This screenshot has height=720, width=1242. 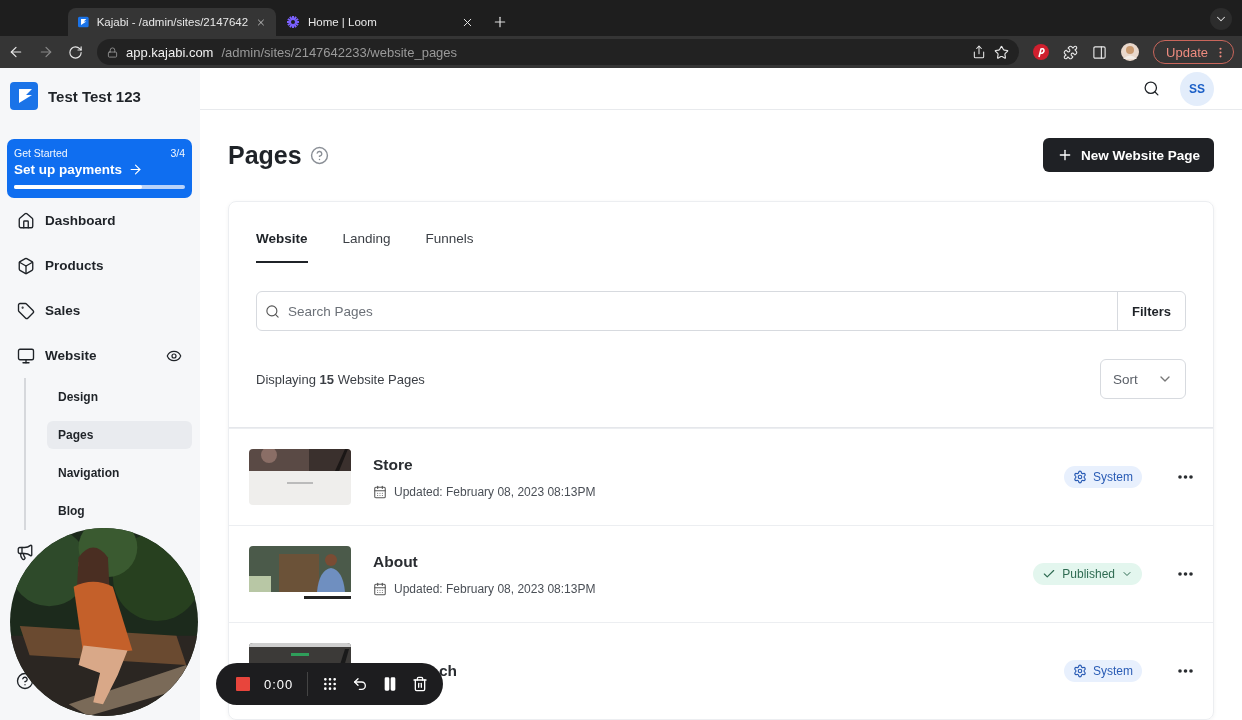 What do you see at coordinates (1087, 574) in the screenshot?
I see `status-dropdown: Published` at bounding box center [1087, 574].